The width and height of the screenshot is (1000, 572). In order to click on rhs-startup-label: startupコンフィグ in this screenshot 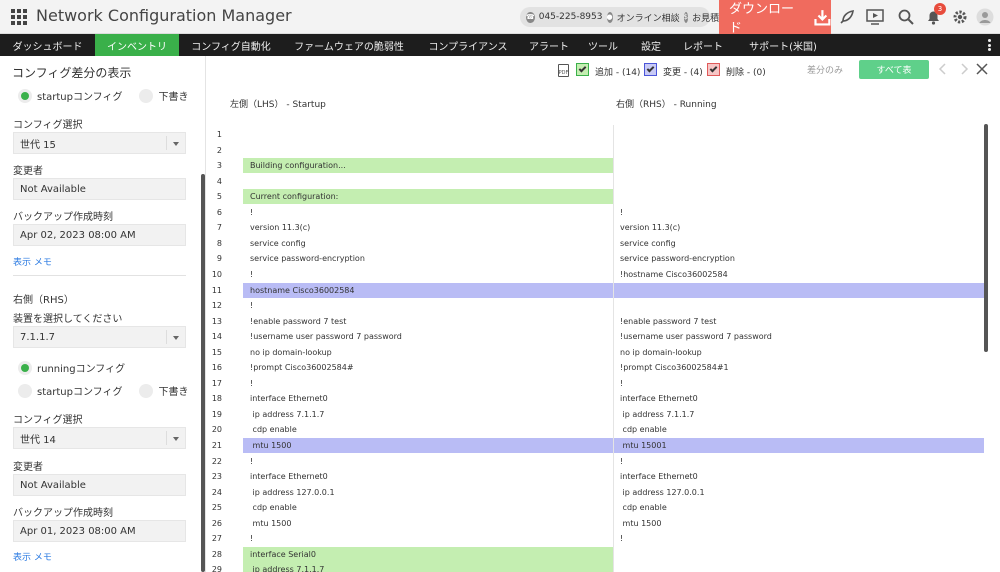, I will do `click(80, 392)`.